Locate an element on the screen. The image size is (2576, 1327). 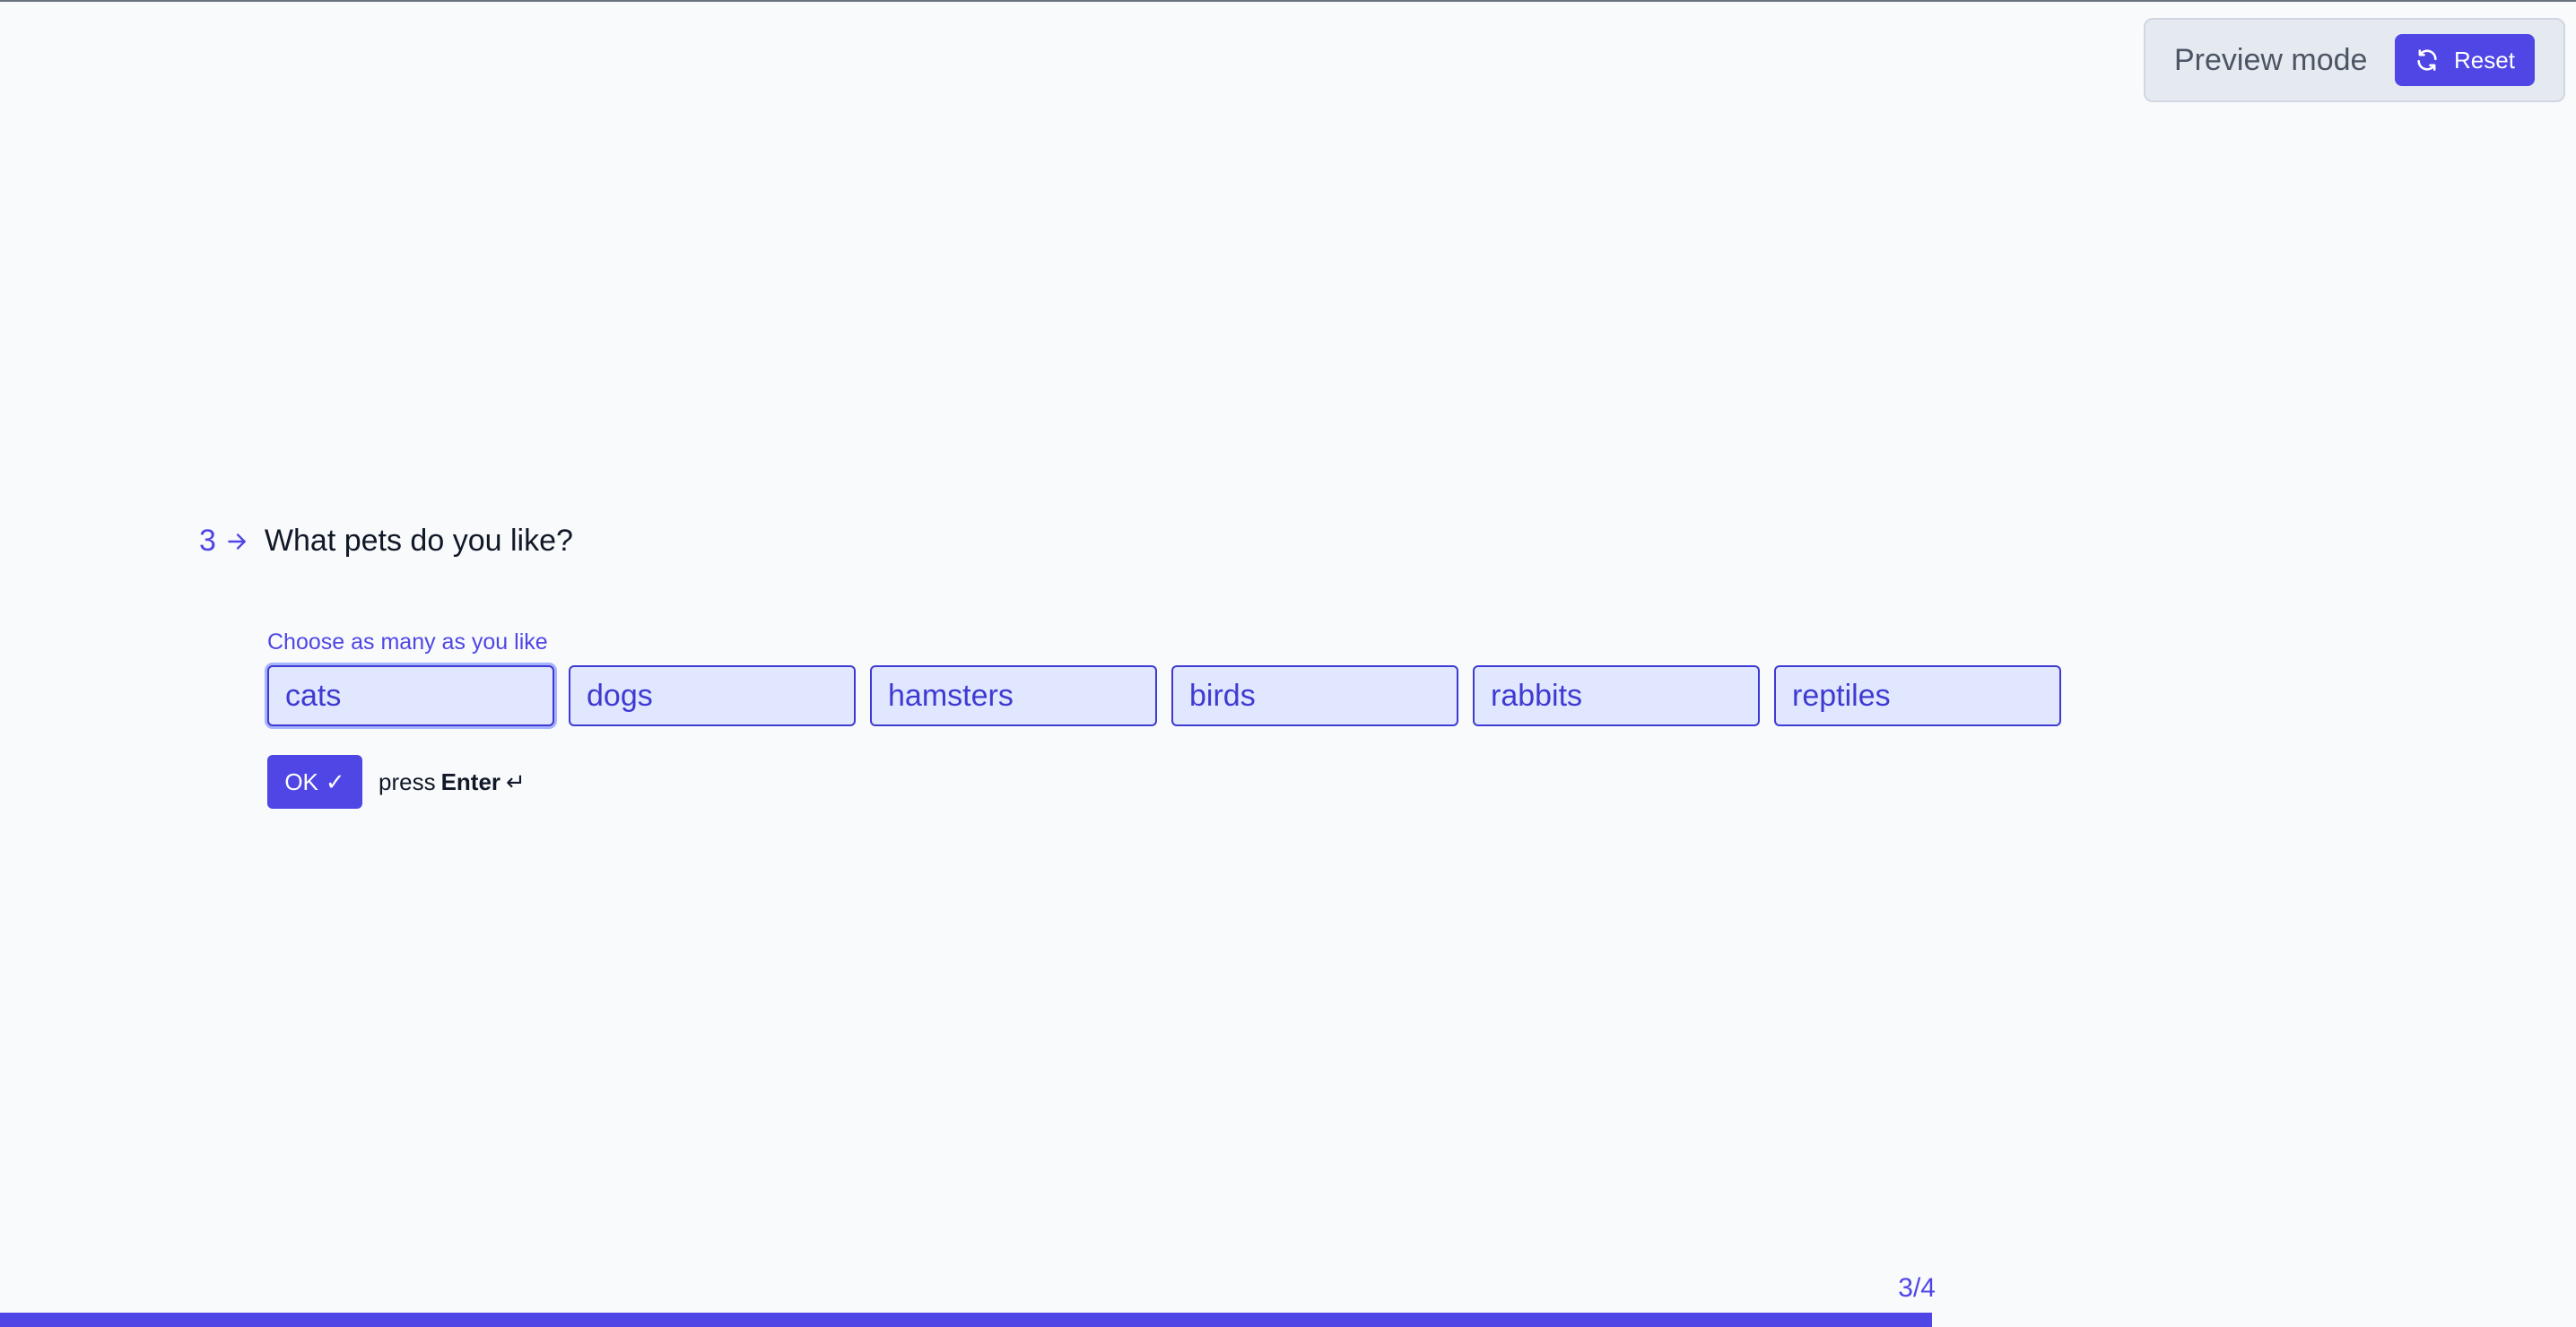
reset-button-label: Reset is located at coordinates (2484, 60).